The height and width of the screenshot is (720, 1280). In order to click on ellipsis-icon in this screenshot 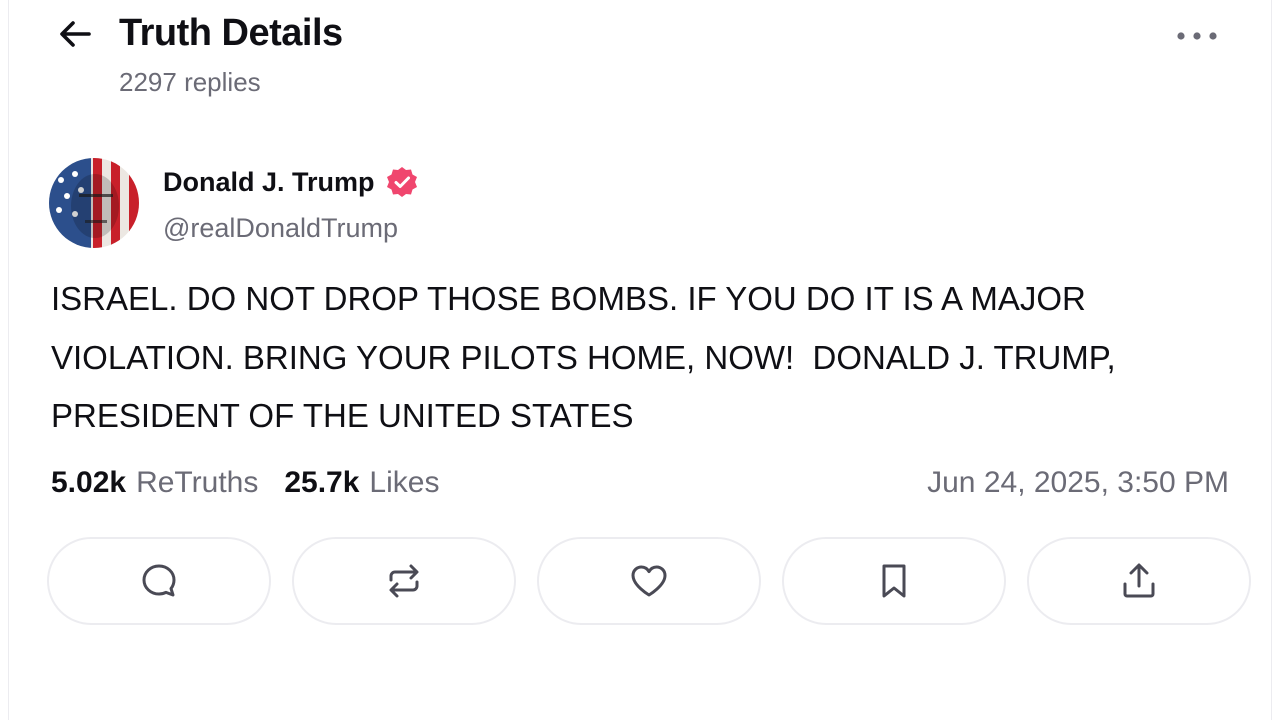, I will do `click(1197, 36)`.